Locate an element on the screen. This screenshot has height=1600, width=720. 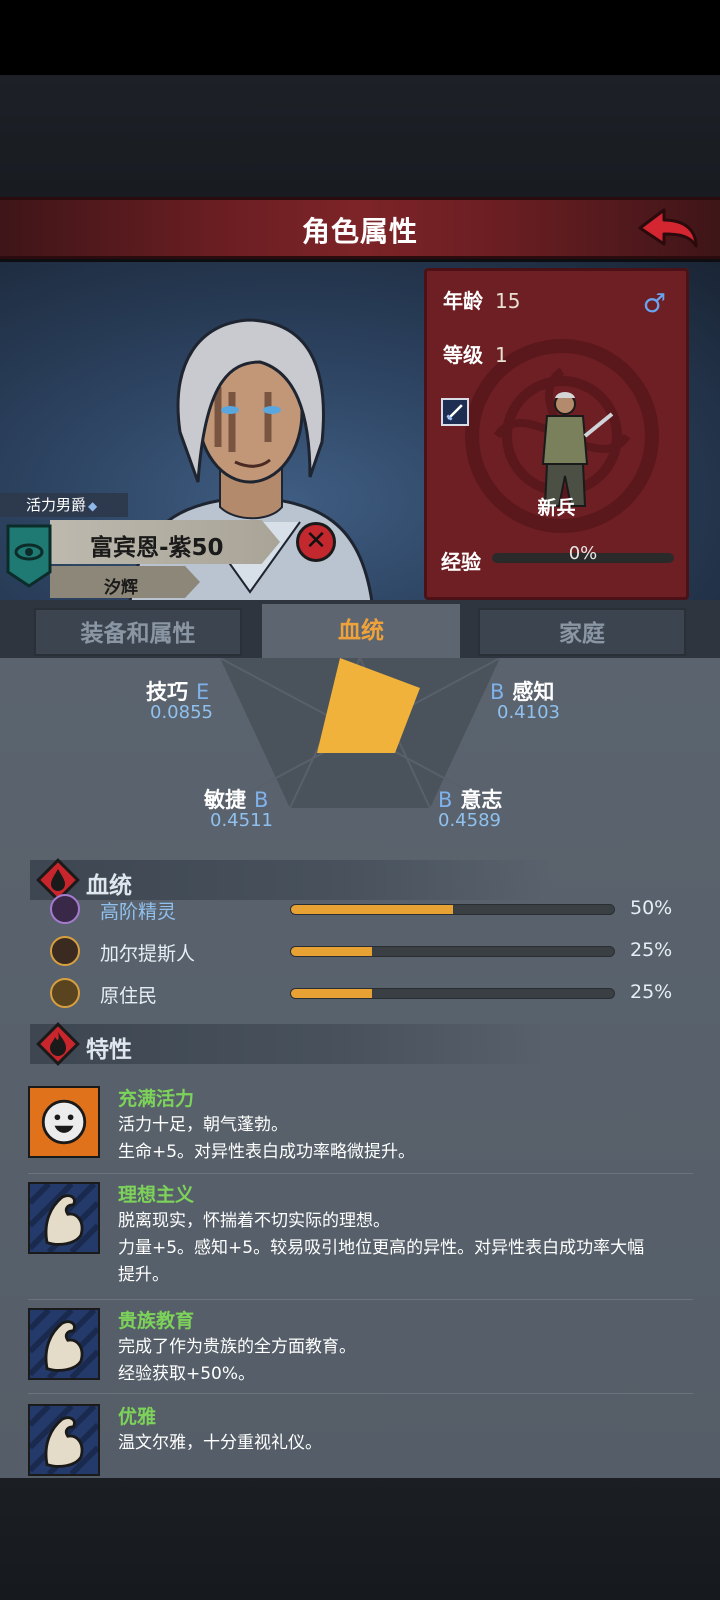
tab-lineage: 血统 is located at coordinates (361, 631).